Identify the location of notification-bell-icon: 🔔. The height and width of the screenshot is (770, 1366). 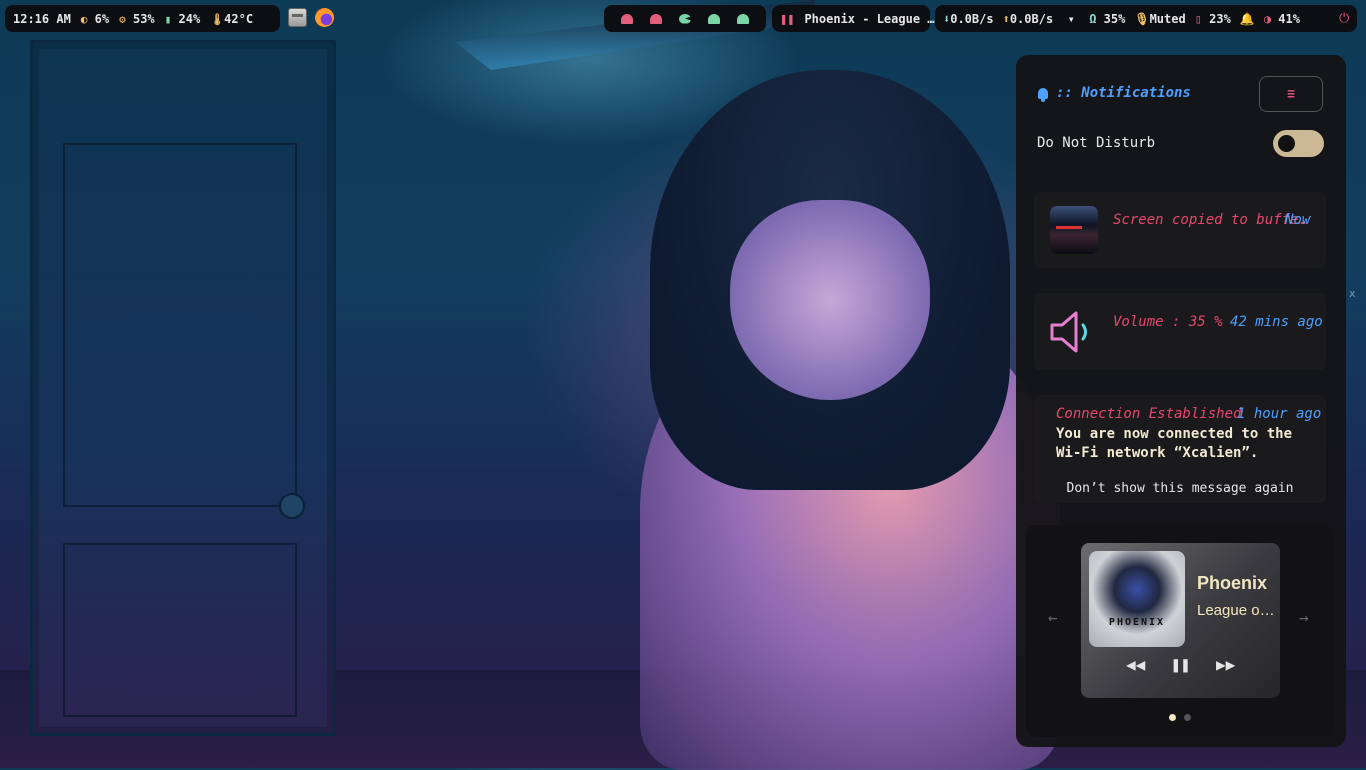
(1247, 19).